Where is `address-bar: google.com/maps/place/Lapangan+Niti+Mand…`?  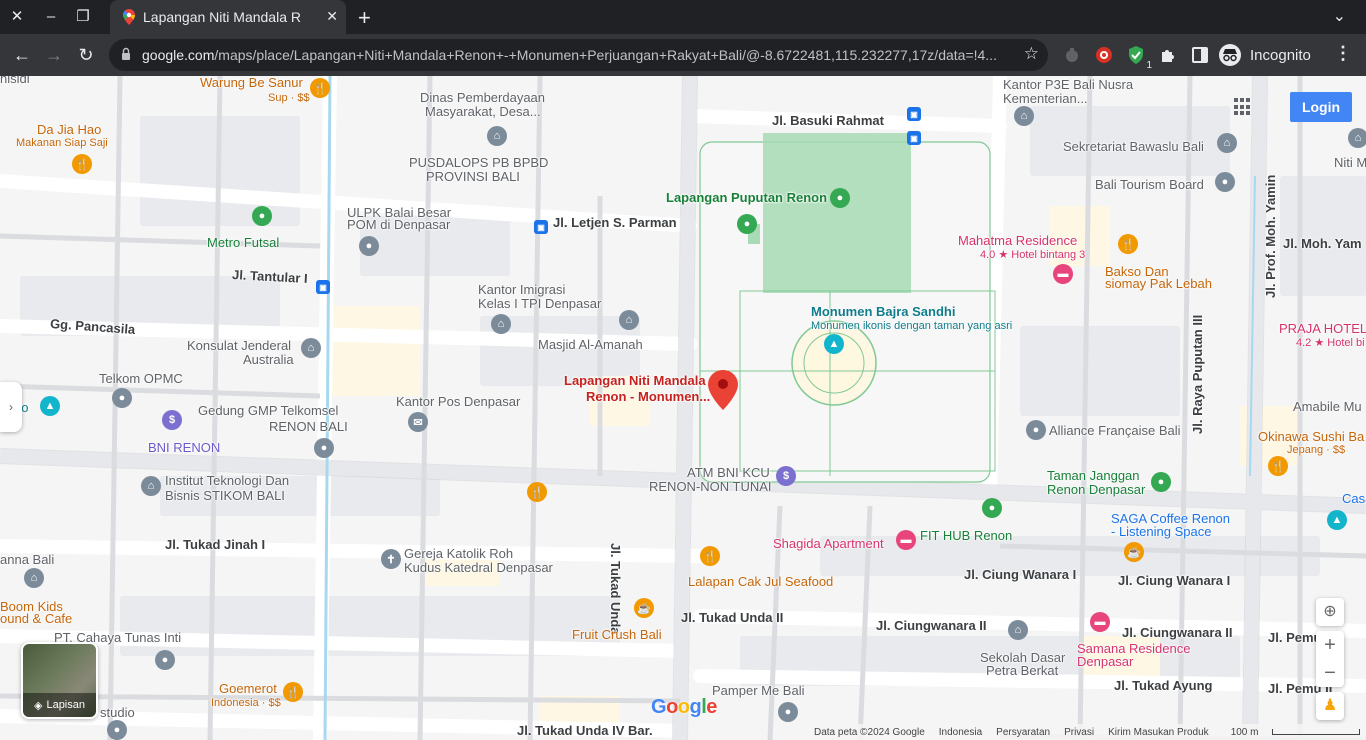 address-bar: google.com/maps/place/Lapangan+Niti+Mand… is located at coordinates (578, 55).